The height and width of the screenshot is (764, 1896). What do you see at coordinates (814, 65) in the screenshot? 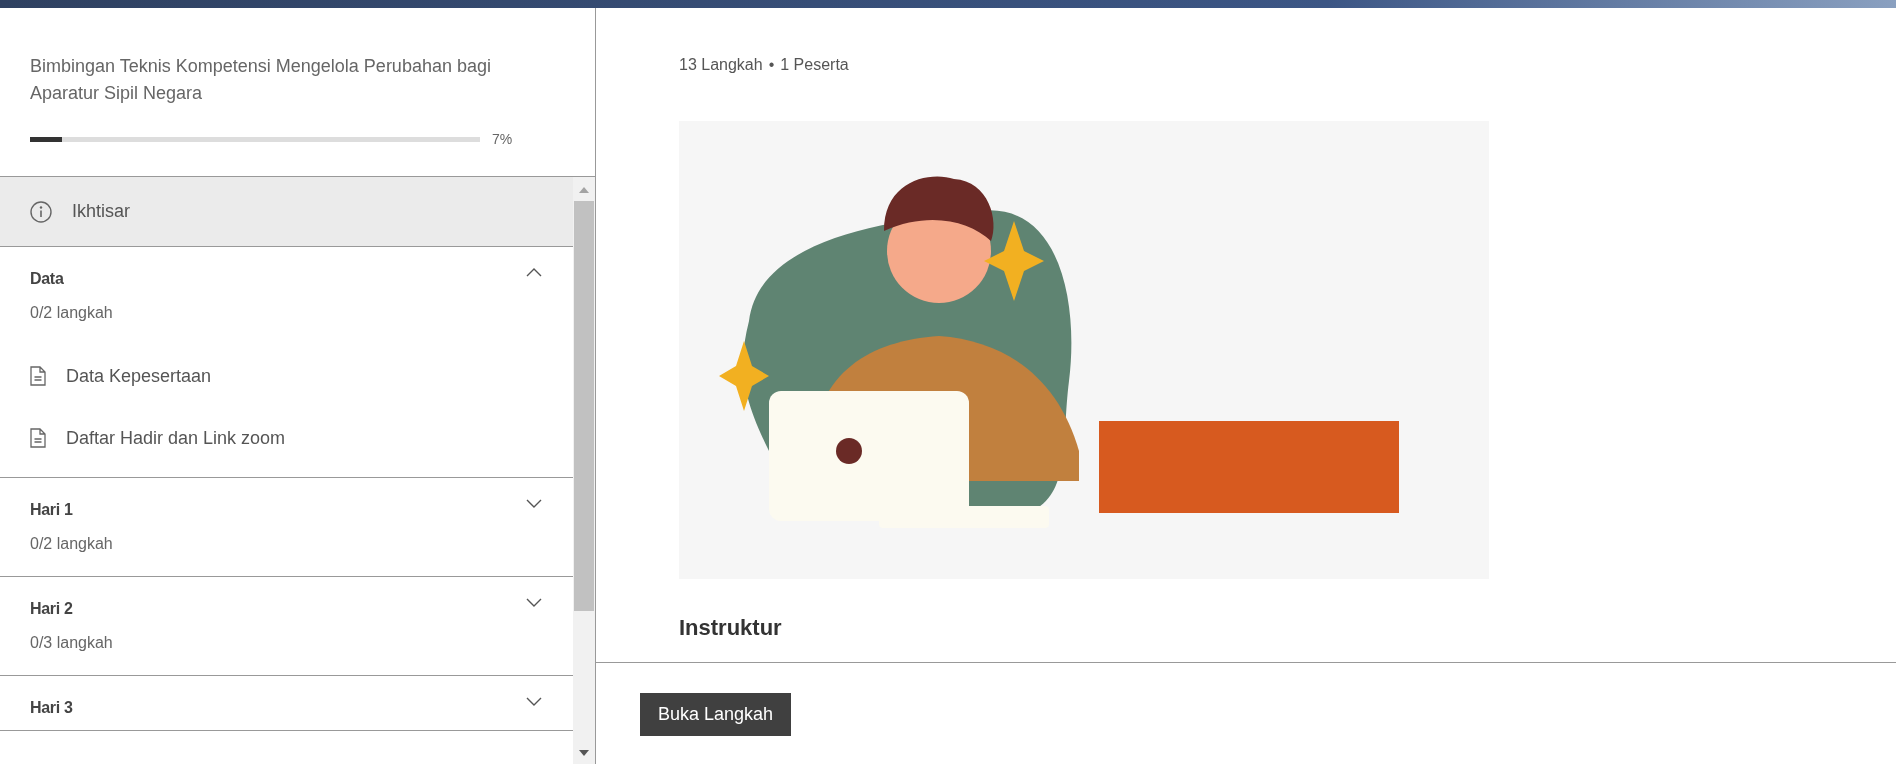
I see `participant-count: 1 Peserta` at bounding box center [814, 65].